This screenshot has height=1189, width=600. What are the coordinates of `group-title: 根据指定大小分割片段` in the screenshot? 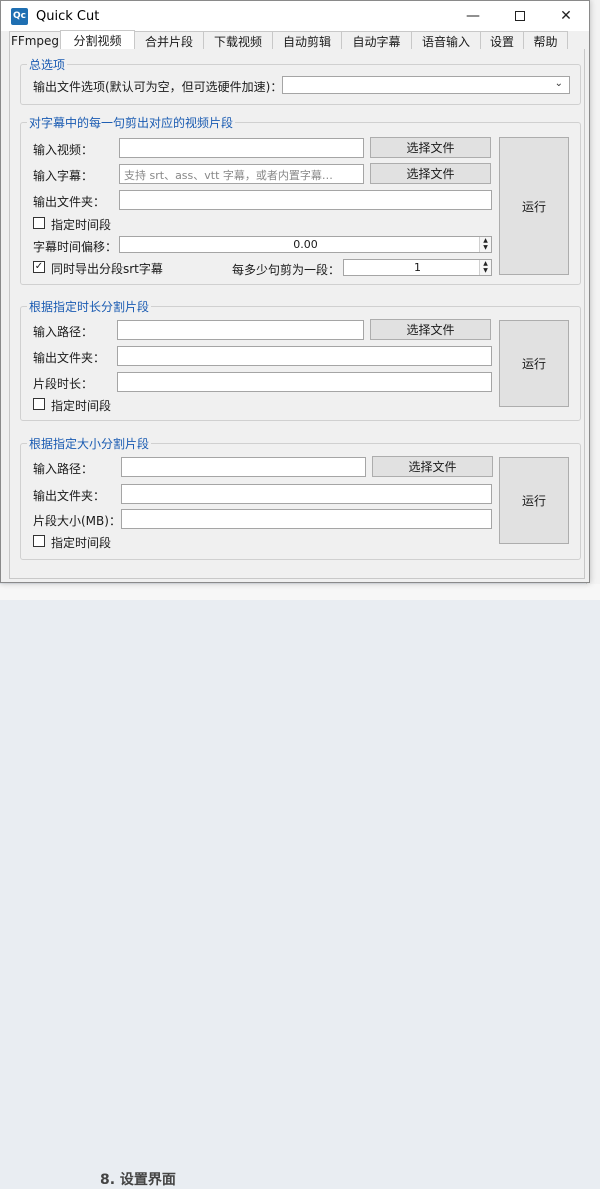 It's located at (89, 443).